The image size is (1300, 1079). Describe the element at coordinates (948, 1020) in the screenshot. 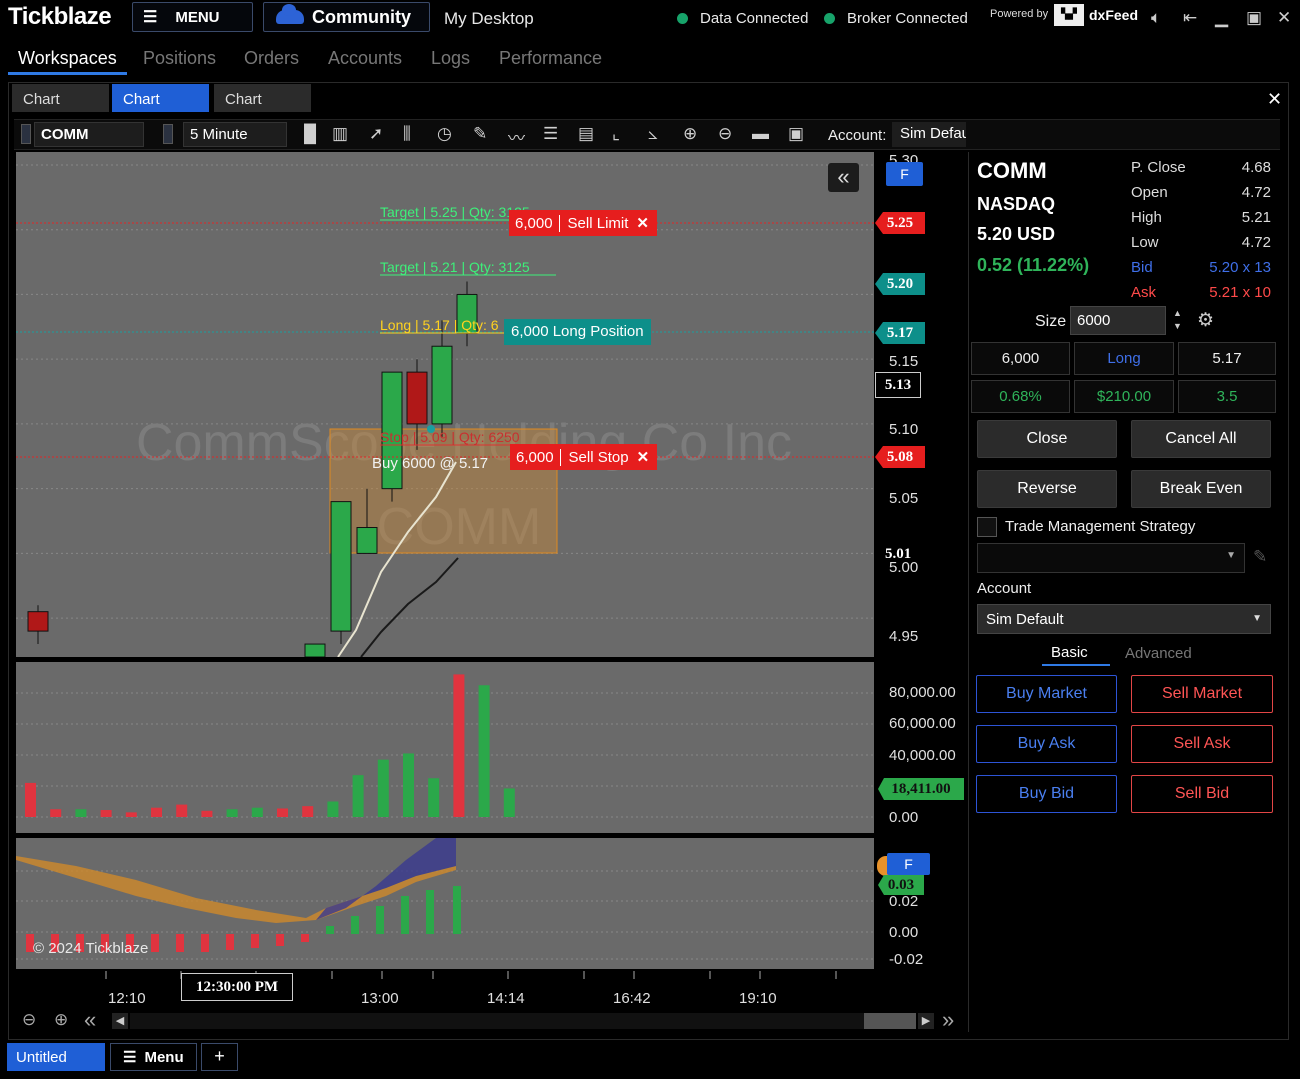

I see `scroll-end-icon: »` at that location.